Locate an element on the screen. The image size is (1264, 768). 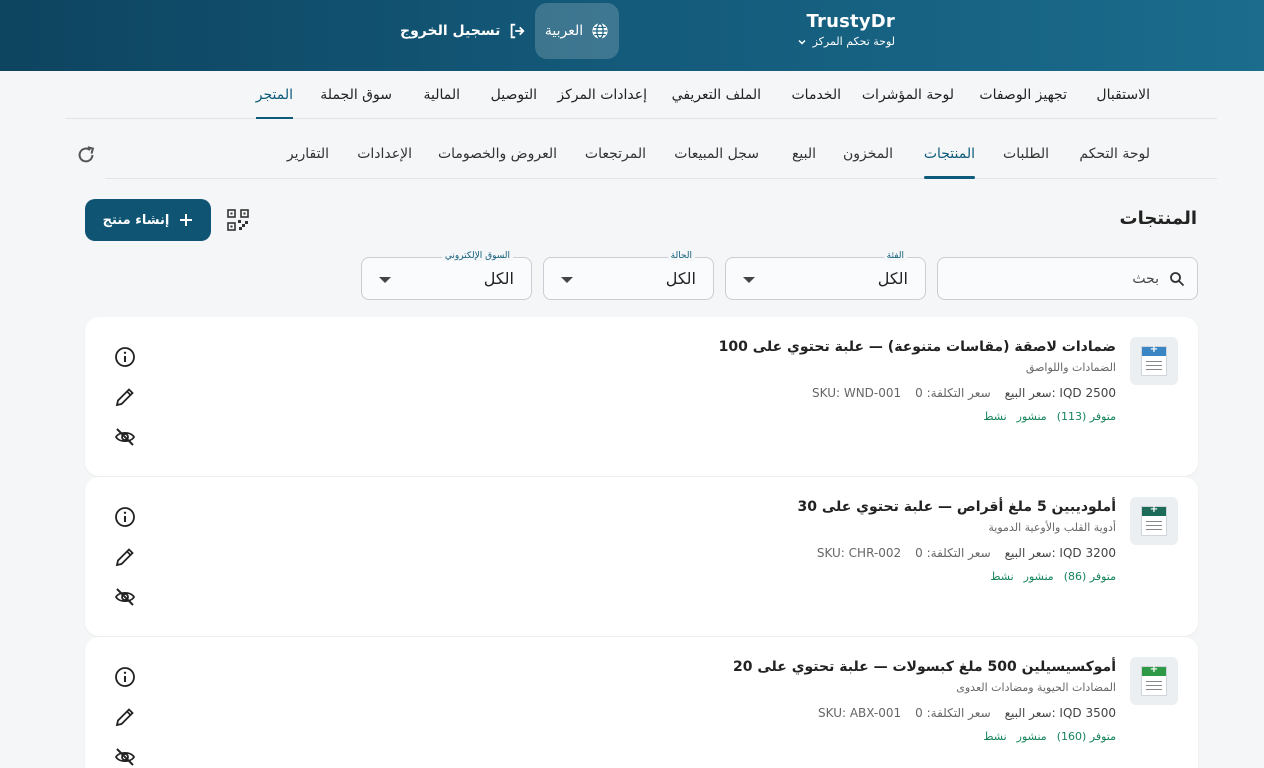
sub-tab-reports: التقارير is located at coordinates (308, 154).